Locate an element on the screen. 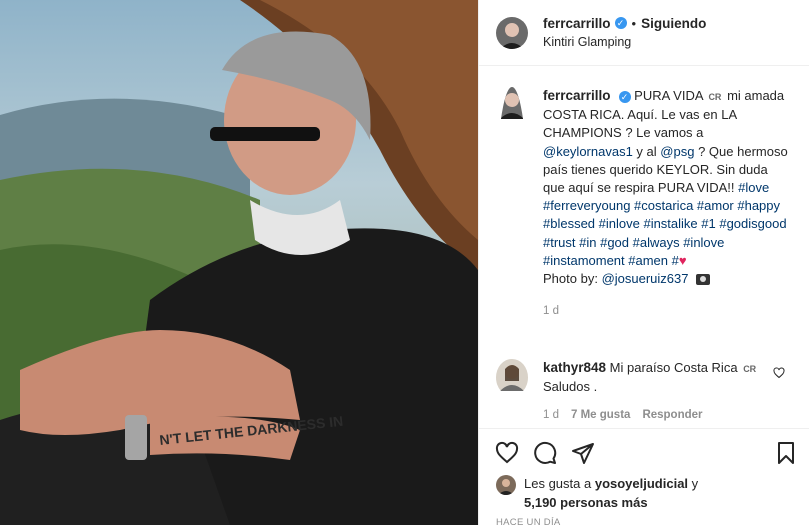  photo-by-label: Photo by: is located at coordinates (570, 279).